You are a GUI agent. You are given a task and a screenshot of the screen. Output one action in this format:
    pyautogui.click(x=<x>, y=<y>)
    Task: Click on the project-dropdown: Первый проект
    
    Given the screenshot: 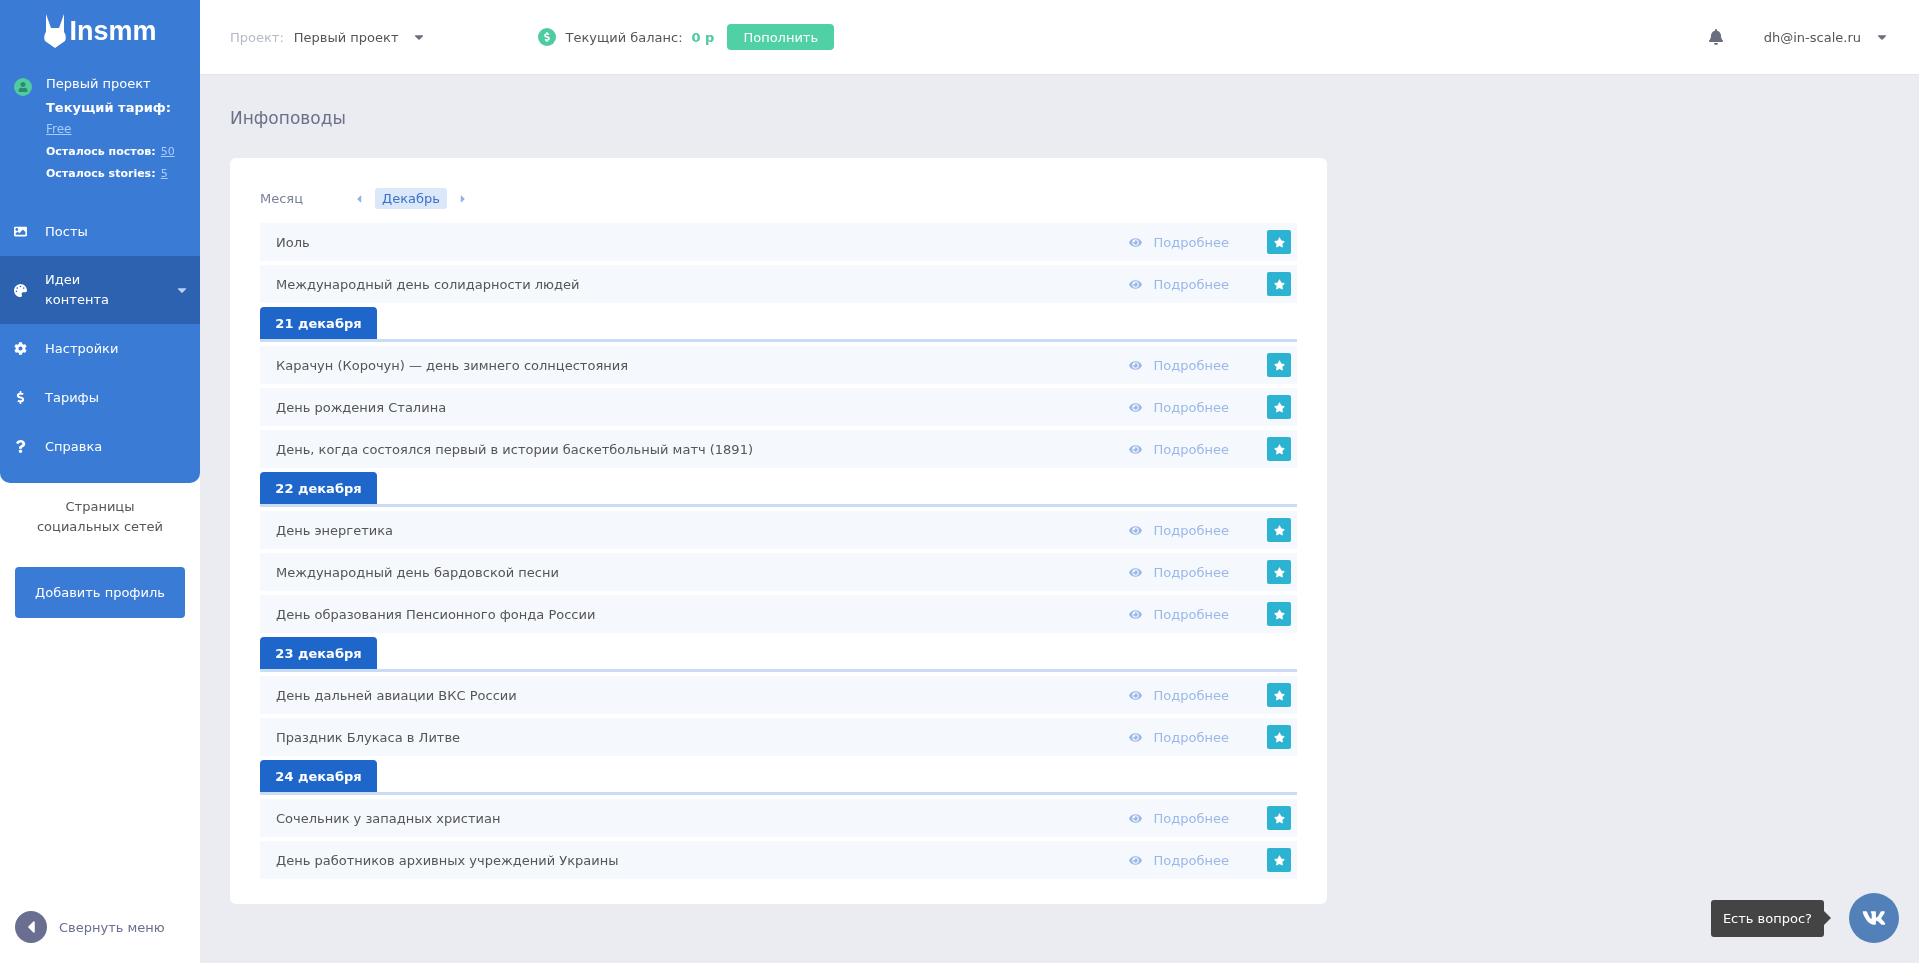 What is the action you would take?
    pyautogui.click(x=360, y=37)
    